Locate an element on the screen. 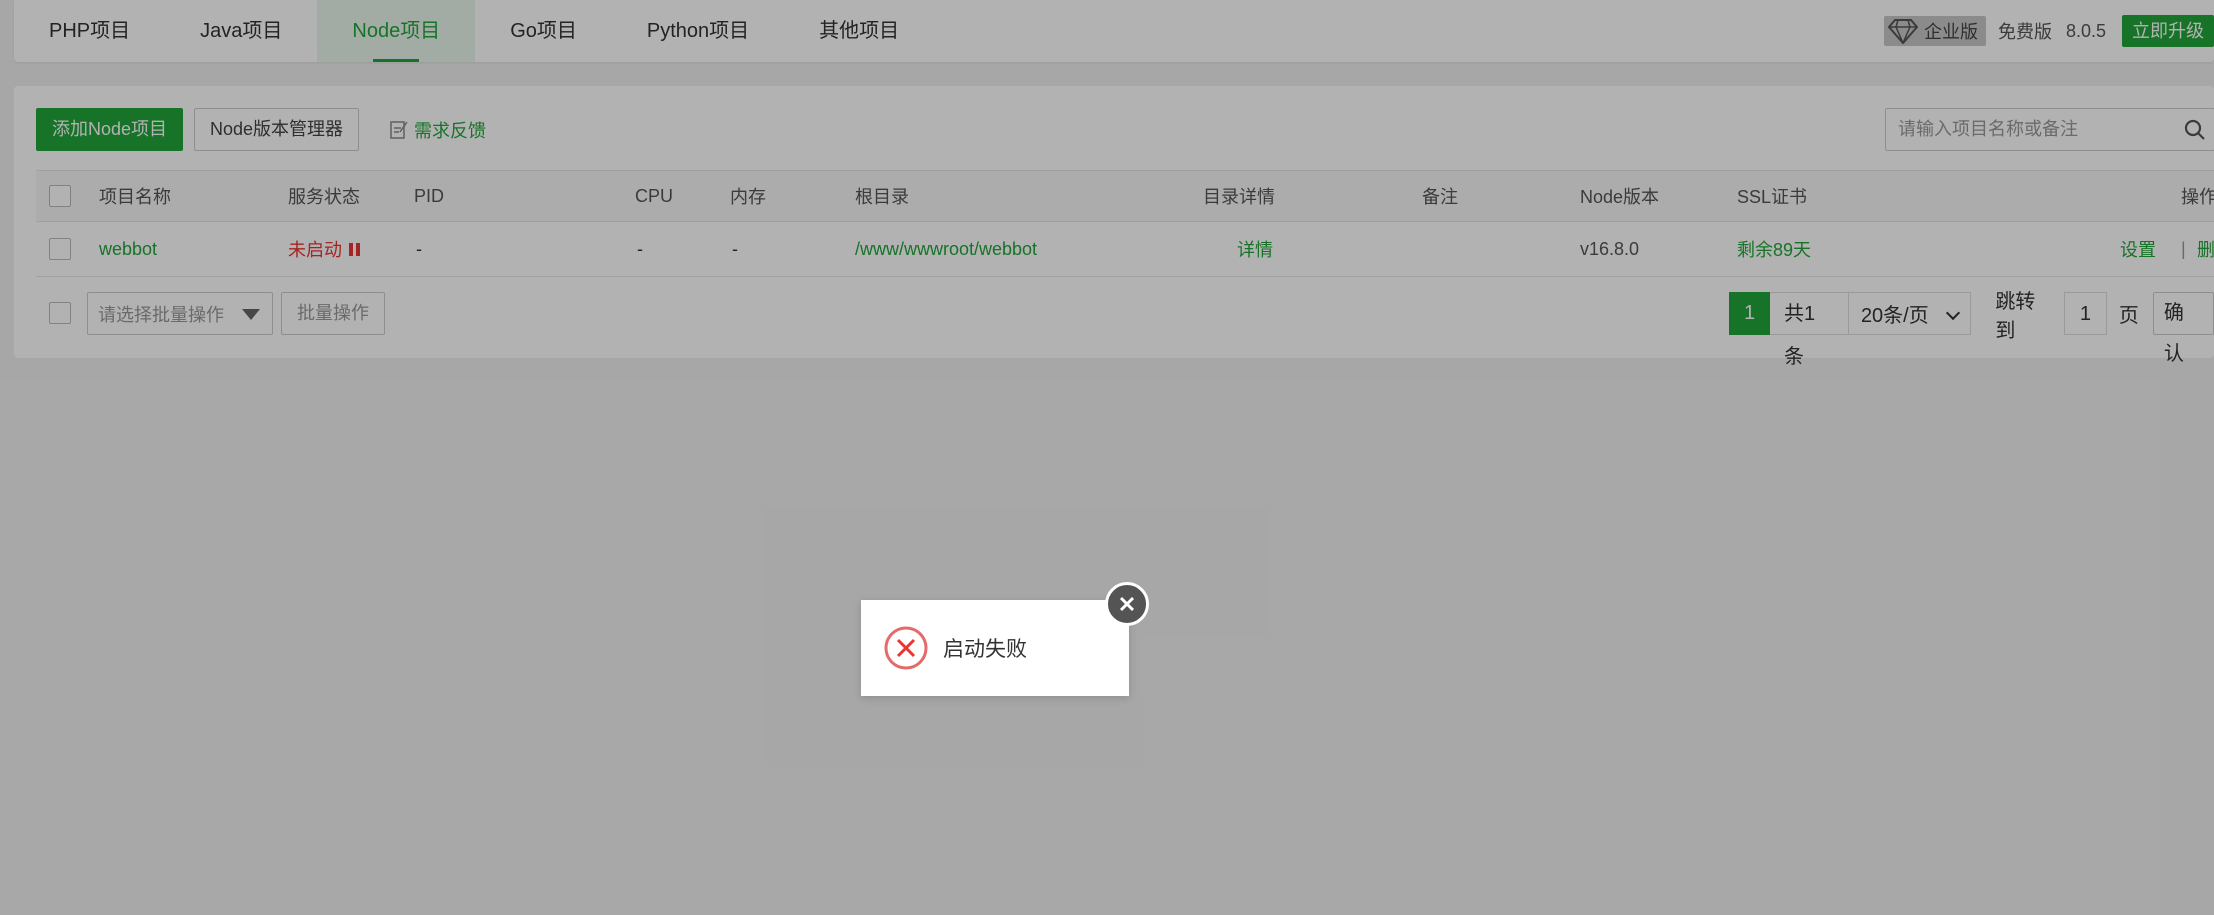 The width and height of the screenshot is (2214, 915). error-toast: 启动失败 is located at coordinates (995, 648).